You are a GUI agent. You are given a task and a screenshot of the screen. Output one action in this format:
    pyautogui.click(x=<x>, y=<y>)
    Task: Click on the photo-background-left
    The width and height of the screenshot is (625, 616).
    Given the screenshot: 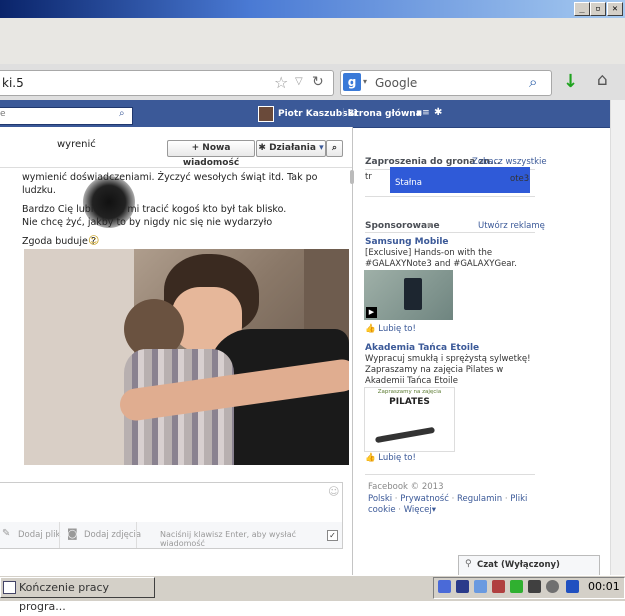 What is the action you would take?
    pyautogui.click(x=79, y=357)
    